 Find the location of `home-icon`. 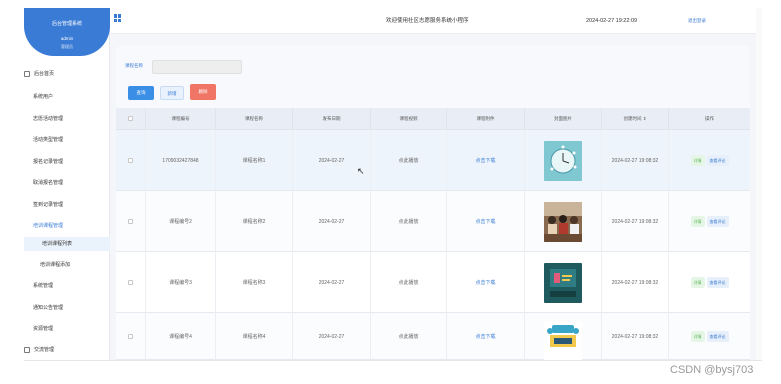

home-icon is located at coordinates (27, 74).